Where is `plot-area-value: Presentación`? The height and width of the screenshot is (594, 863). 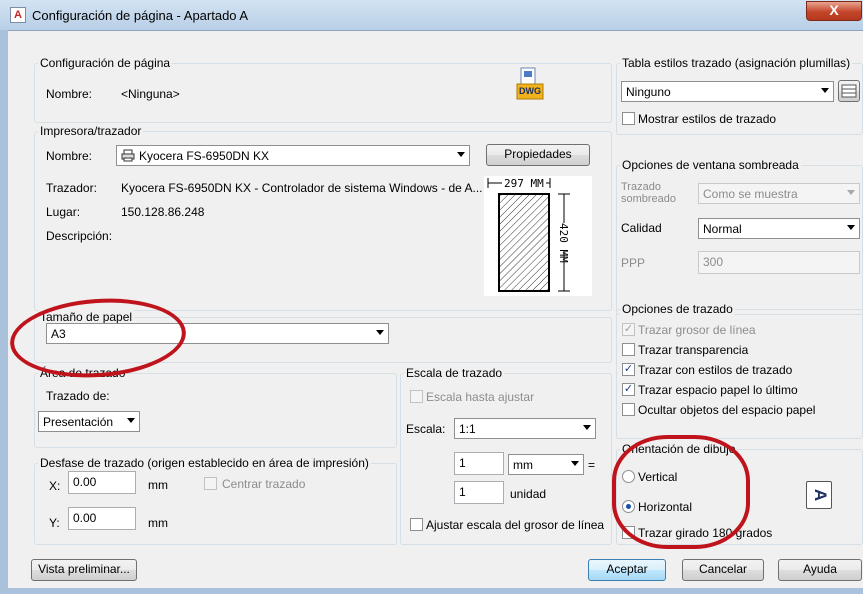
plot-area-value: Presentación is located at coordinates (78, 422).